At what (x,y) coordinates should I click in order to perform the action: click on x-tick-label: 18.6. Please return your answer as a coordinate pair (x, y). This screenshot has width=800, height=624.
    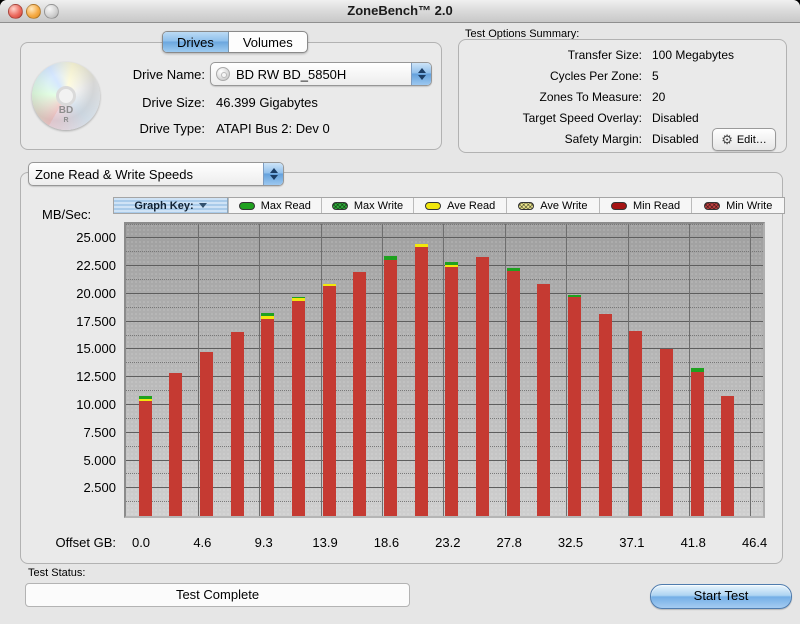
    Looking at the image, I should click on (386, 542).